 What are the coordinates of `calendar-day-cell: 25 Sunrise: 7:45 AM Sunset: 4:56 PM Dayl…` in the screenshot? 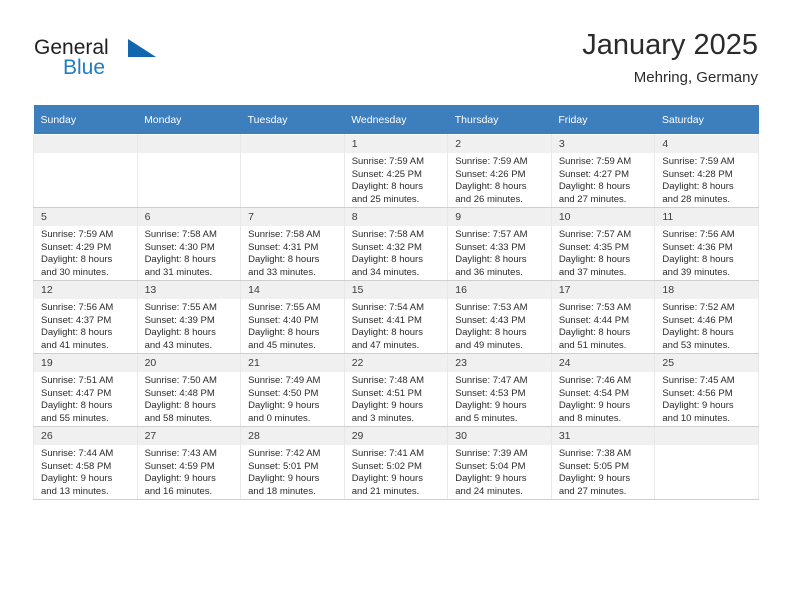 It's located at (706, 390).